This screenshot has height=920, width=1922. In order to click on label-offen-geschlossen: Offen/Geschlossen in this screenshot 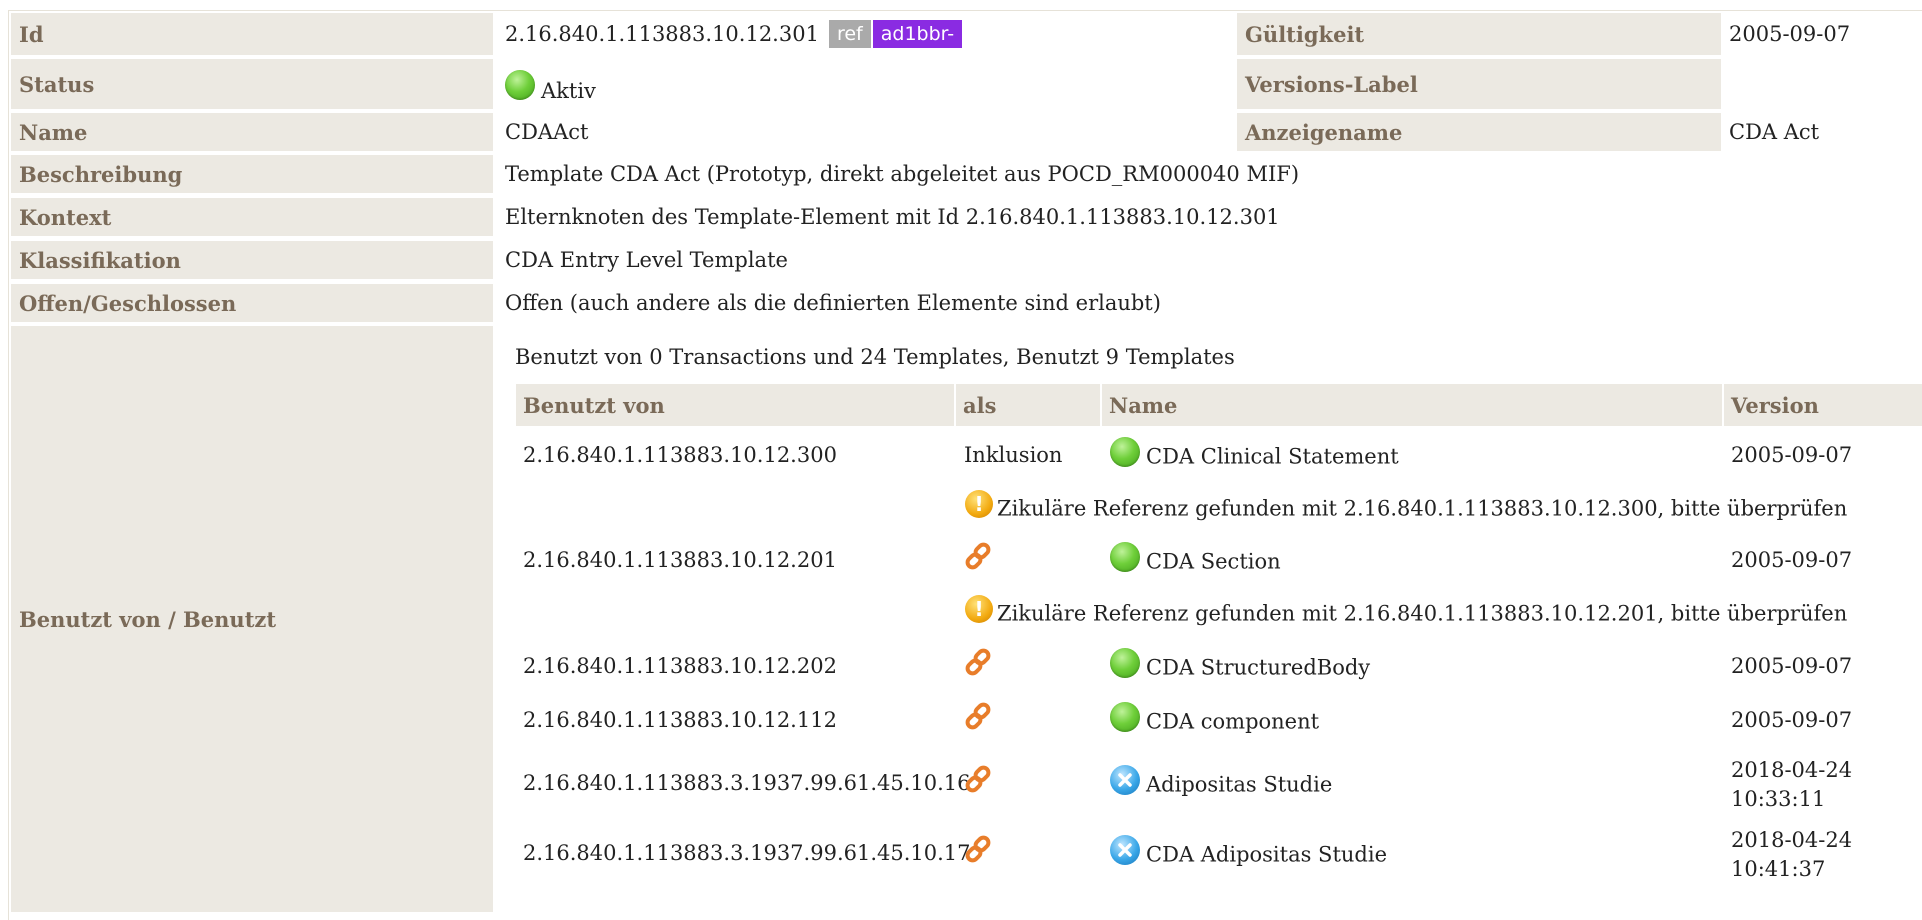, I will do `click(252, 303)`.